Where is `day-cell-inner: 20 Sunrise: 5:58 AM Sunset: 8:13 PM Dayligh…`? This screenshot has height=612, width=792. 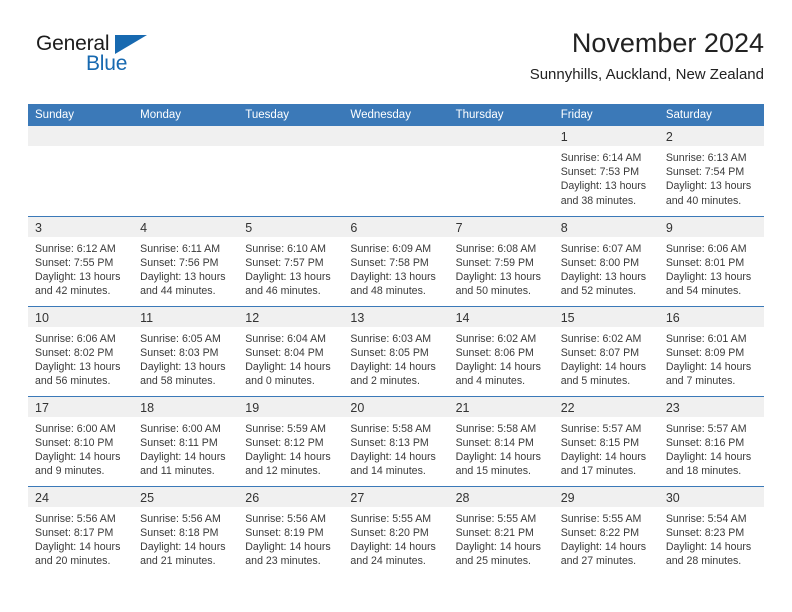
day-cell-inner: 20 Sunrise: 5:58 AM Sunset: 8:13 PM Dayligh… is located at coordinates (396, 441).